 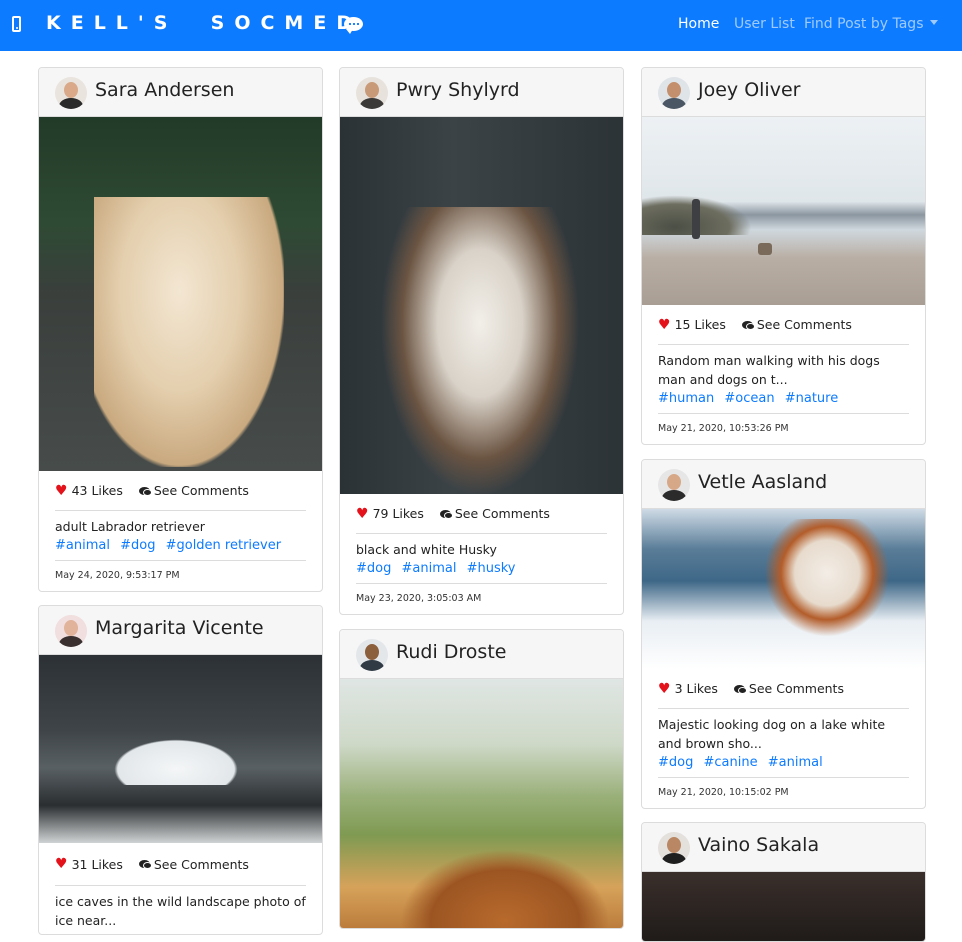 What do you see at coordinates (97, 490) in the screenshot?
I see `like-count: 43 Likes` at bounding box center [97, 490].